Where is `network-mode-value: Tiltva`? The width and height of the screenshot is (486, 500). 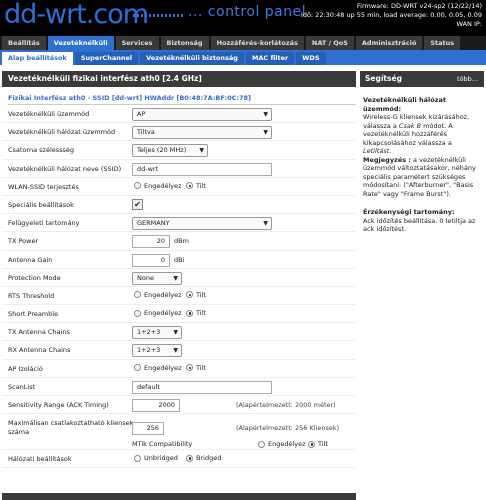 network-mode-value: Tiltva is located at coordinates (146, 132).